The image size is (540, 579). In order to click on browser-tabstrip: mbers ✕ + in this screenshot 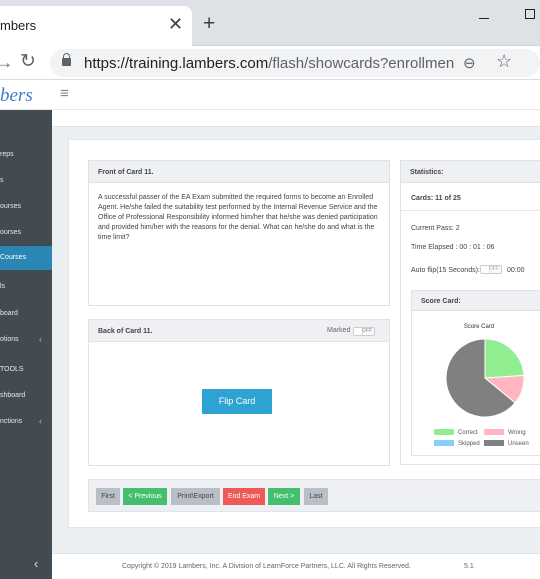, I will do `click(270, 23)`.